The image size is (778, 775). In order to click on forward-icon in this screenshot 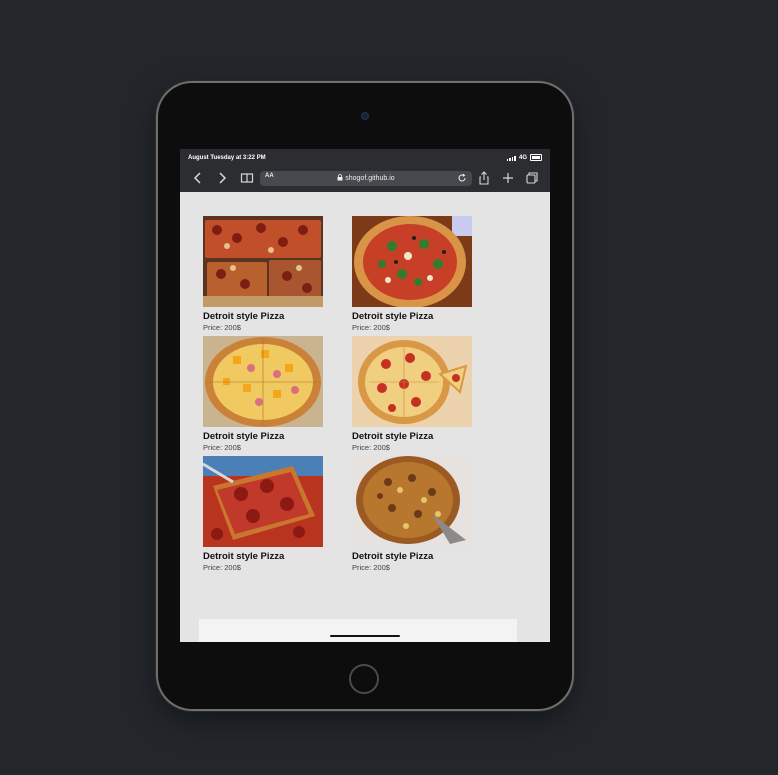, I will do `click(222, 180)`.